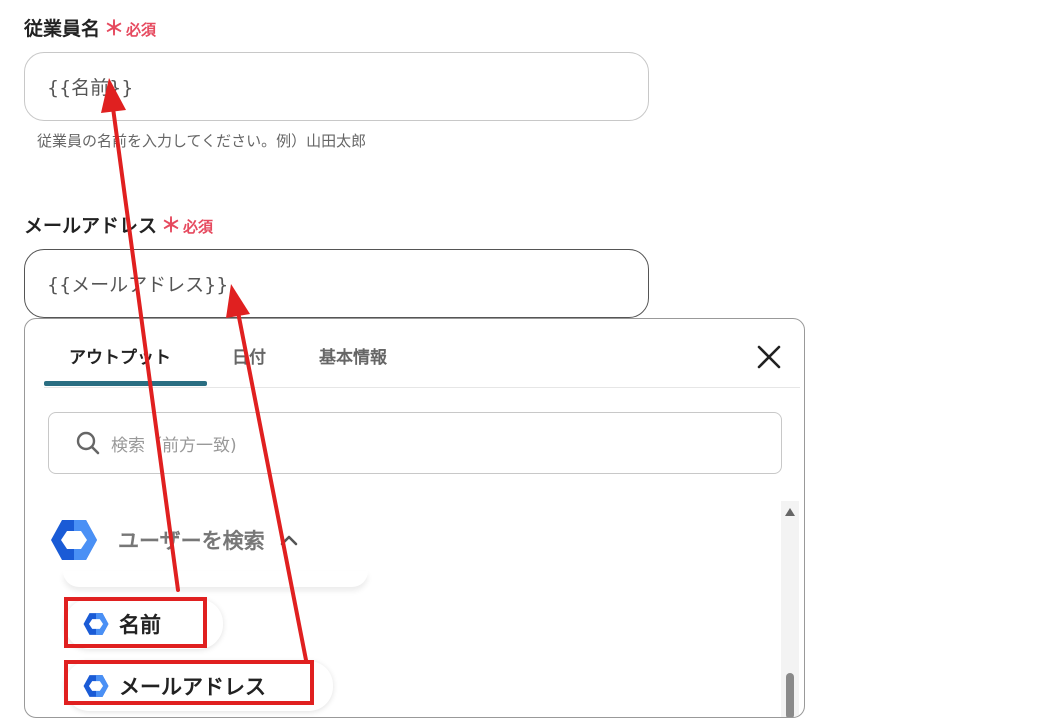 The height and width of the screenshot is (718, 1042). I want to click on arrow-head-name-icon, so click(113, 95).